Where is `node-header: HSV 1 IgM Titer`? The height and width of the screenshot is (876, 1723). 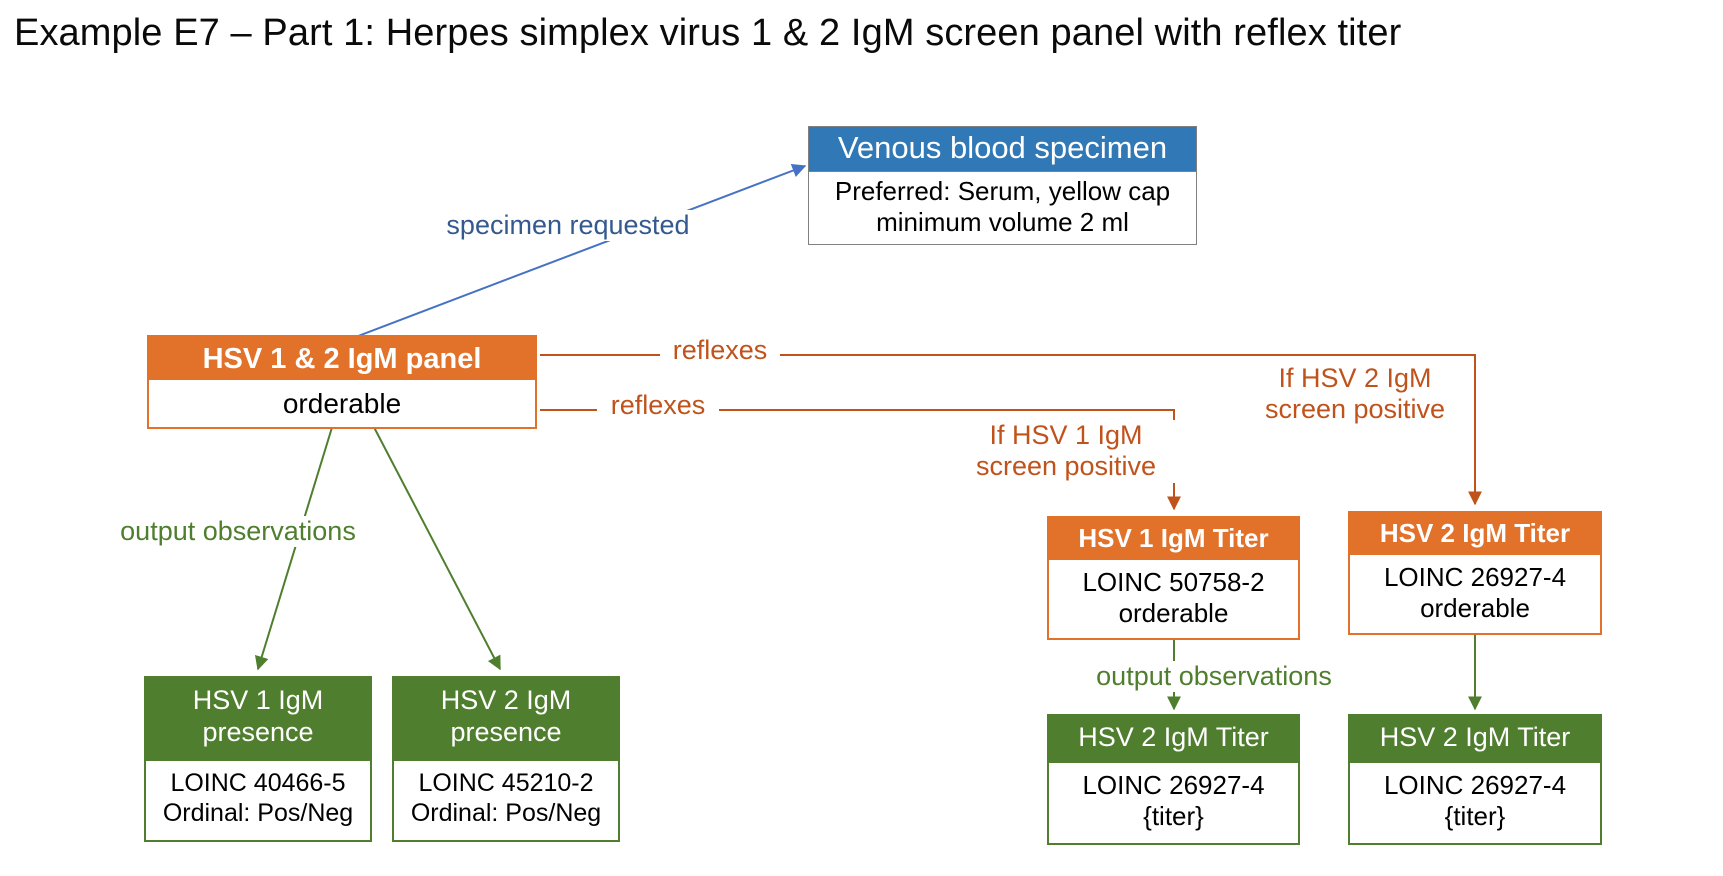
node-header: HSV 1 IgM Titer is located at coordinates (1173, 539).